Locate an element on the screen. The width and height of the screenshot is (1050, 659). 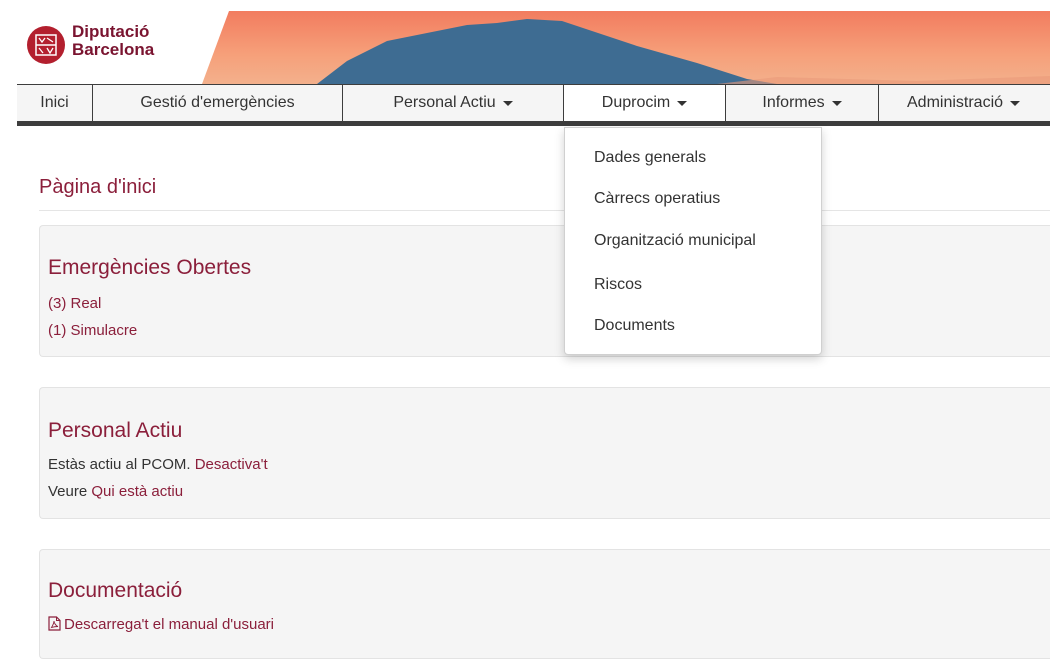
nav-administracio: Administració is located at coordinates (964, 103).